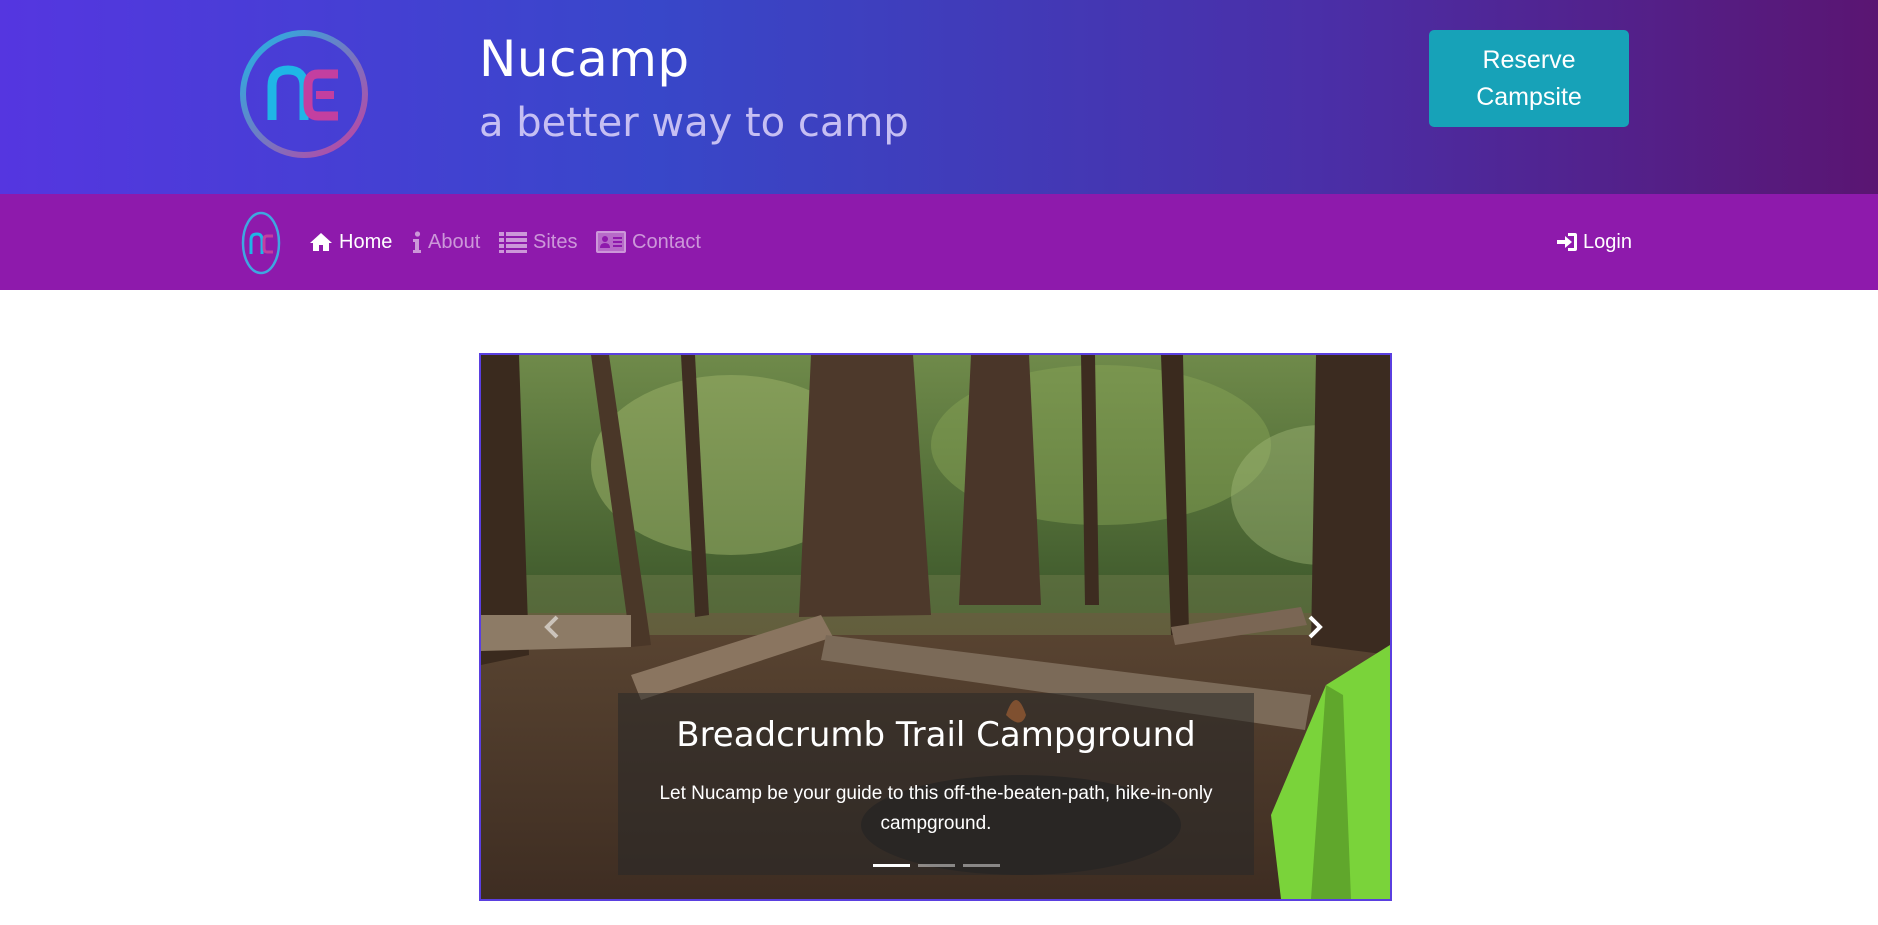 The image size is (1878, 925). Describe the element at coordinates (366, 241) in the screenshot. I see `nav-item-label: Home` at that location.